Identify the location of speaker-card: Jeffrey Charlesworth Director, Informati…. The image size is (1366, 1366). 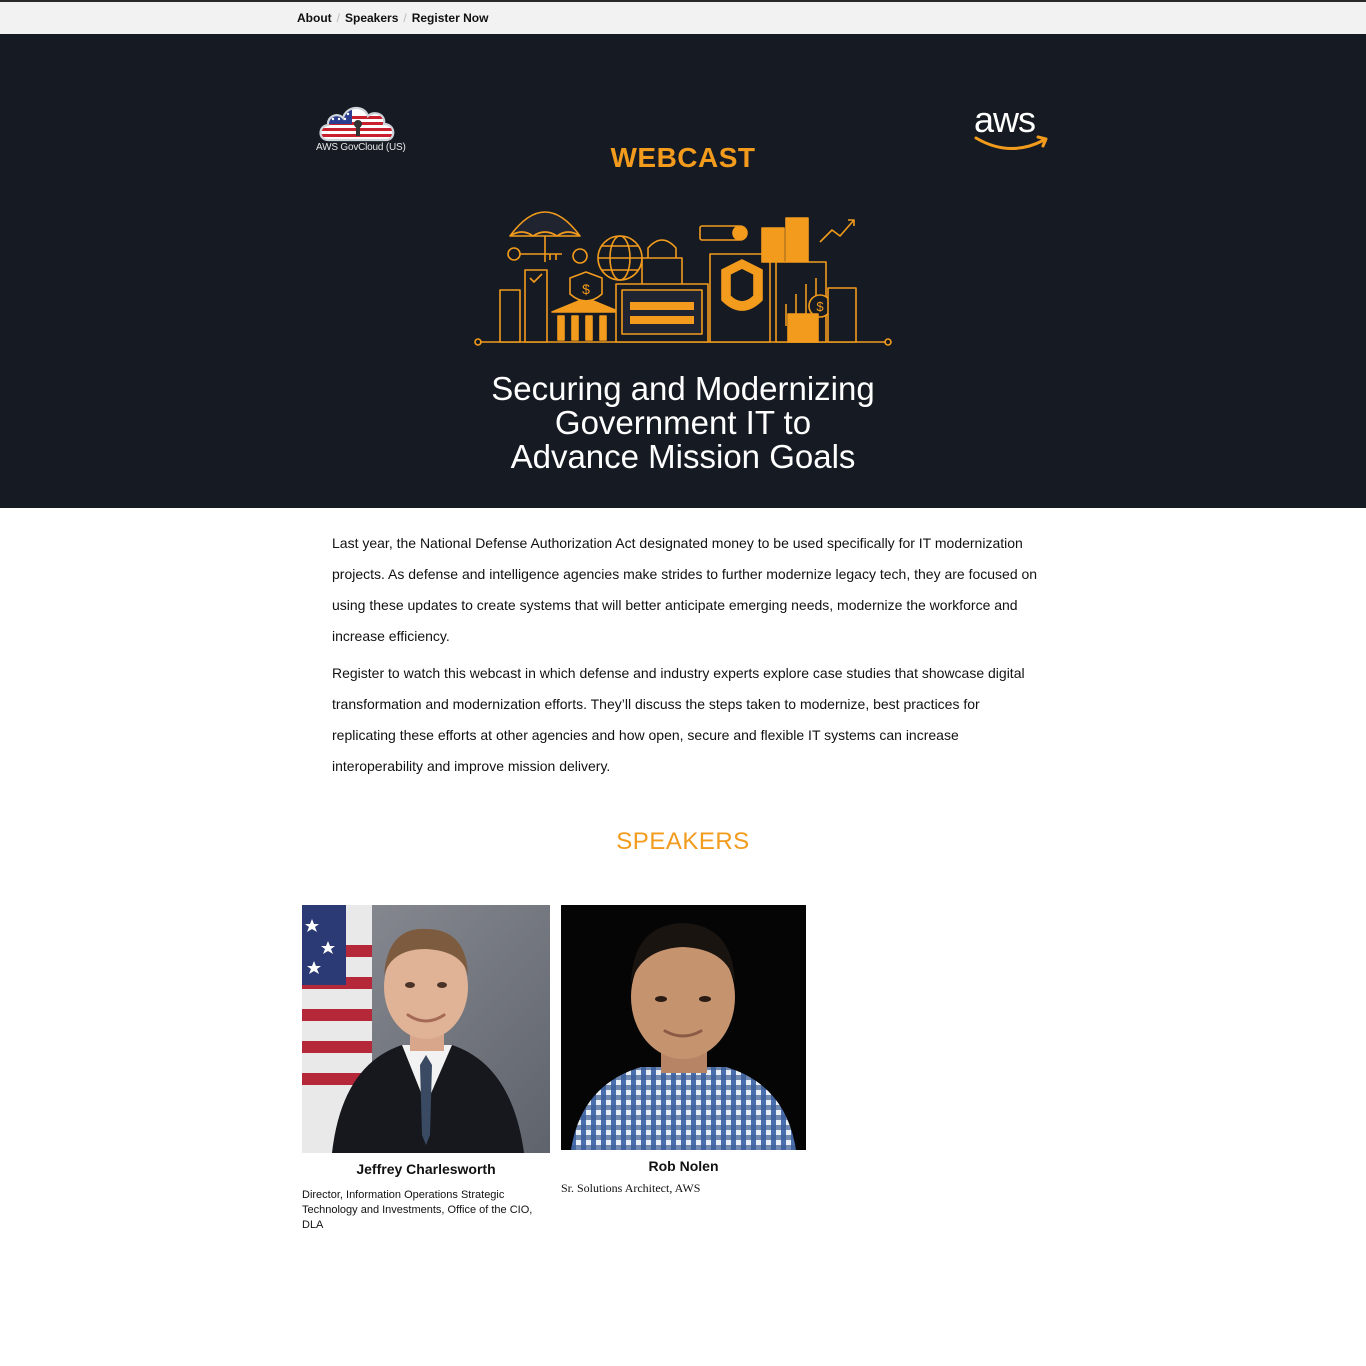
(426, 1069).